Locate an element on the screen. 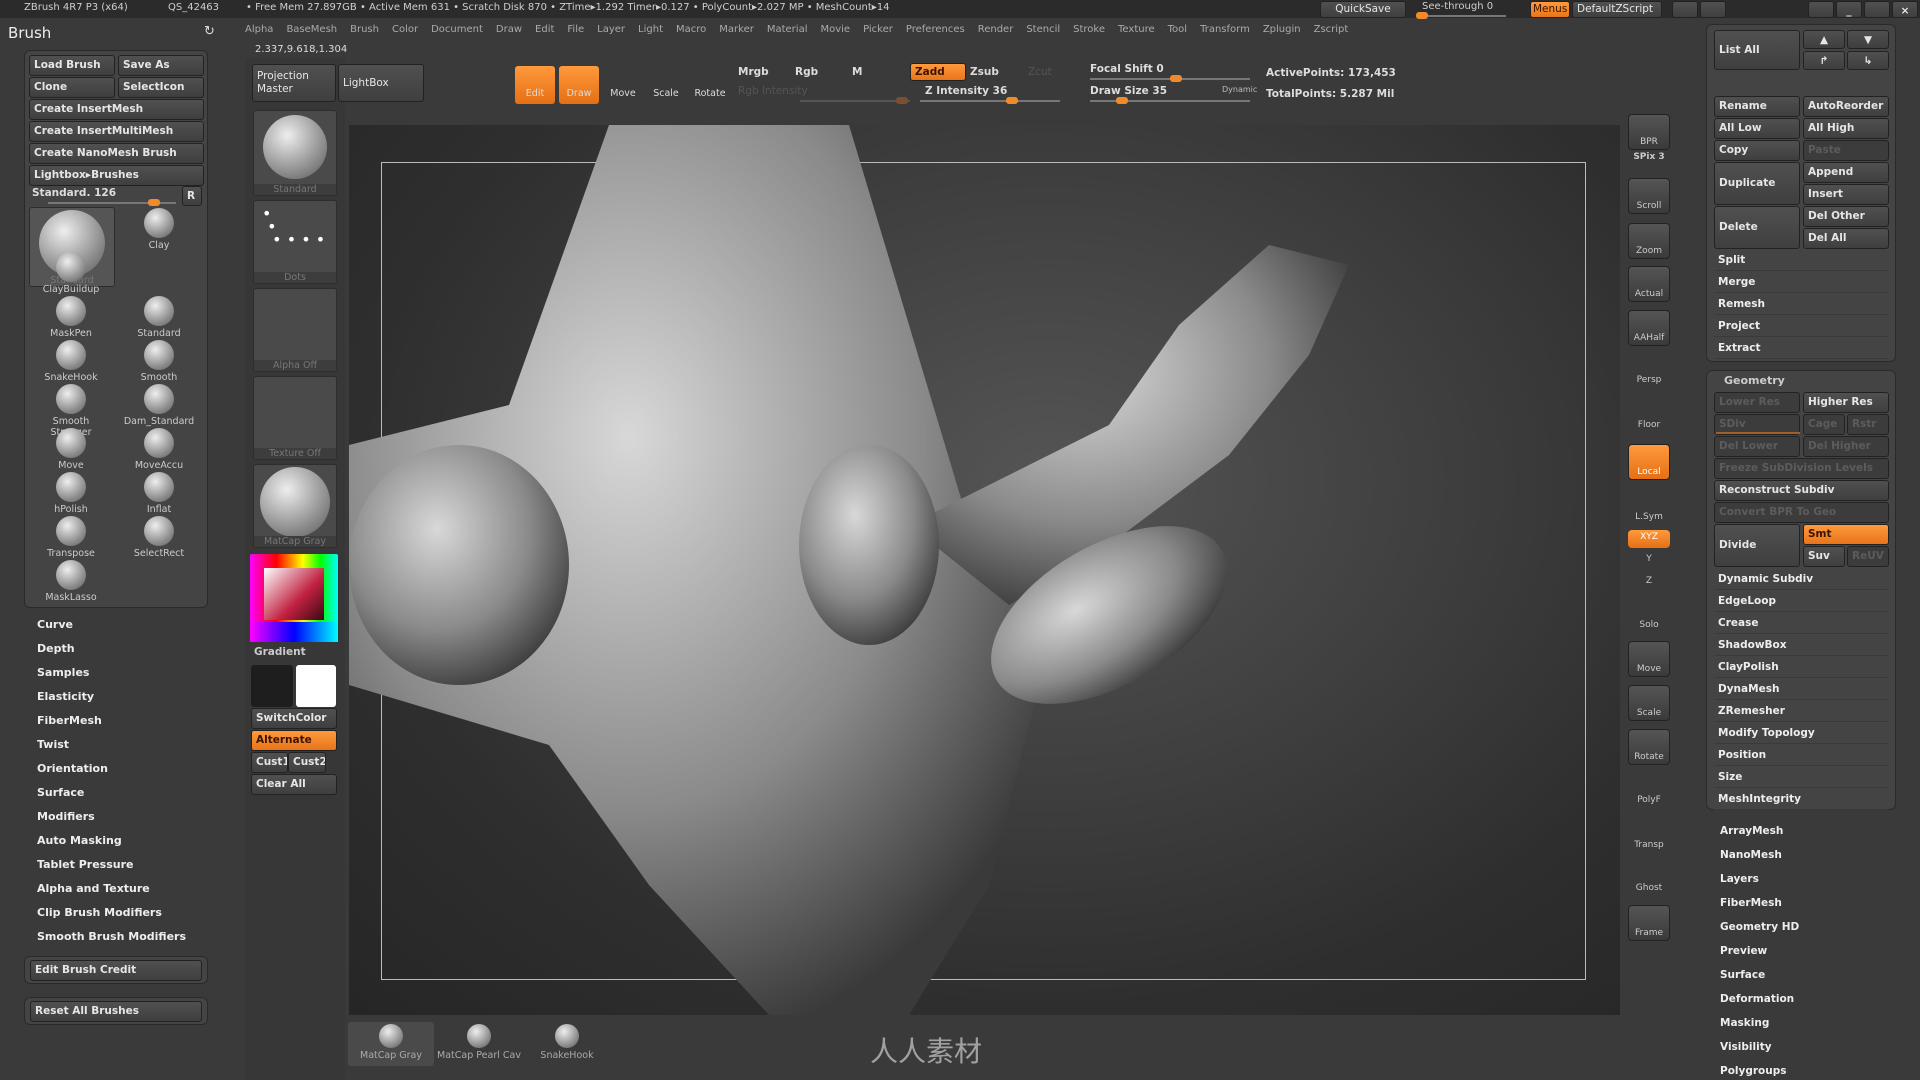 This screenshot has width=1920, height=1080. menu-draw: Draw is located at coordinates (509, 33).